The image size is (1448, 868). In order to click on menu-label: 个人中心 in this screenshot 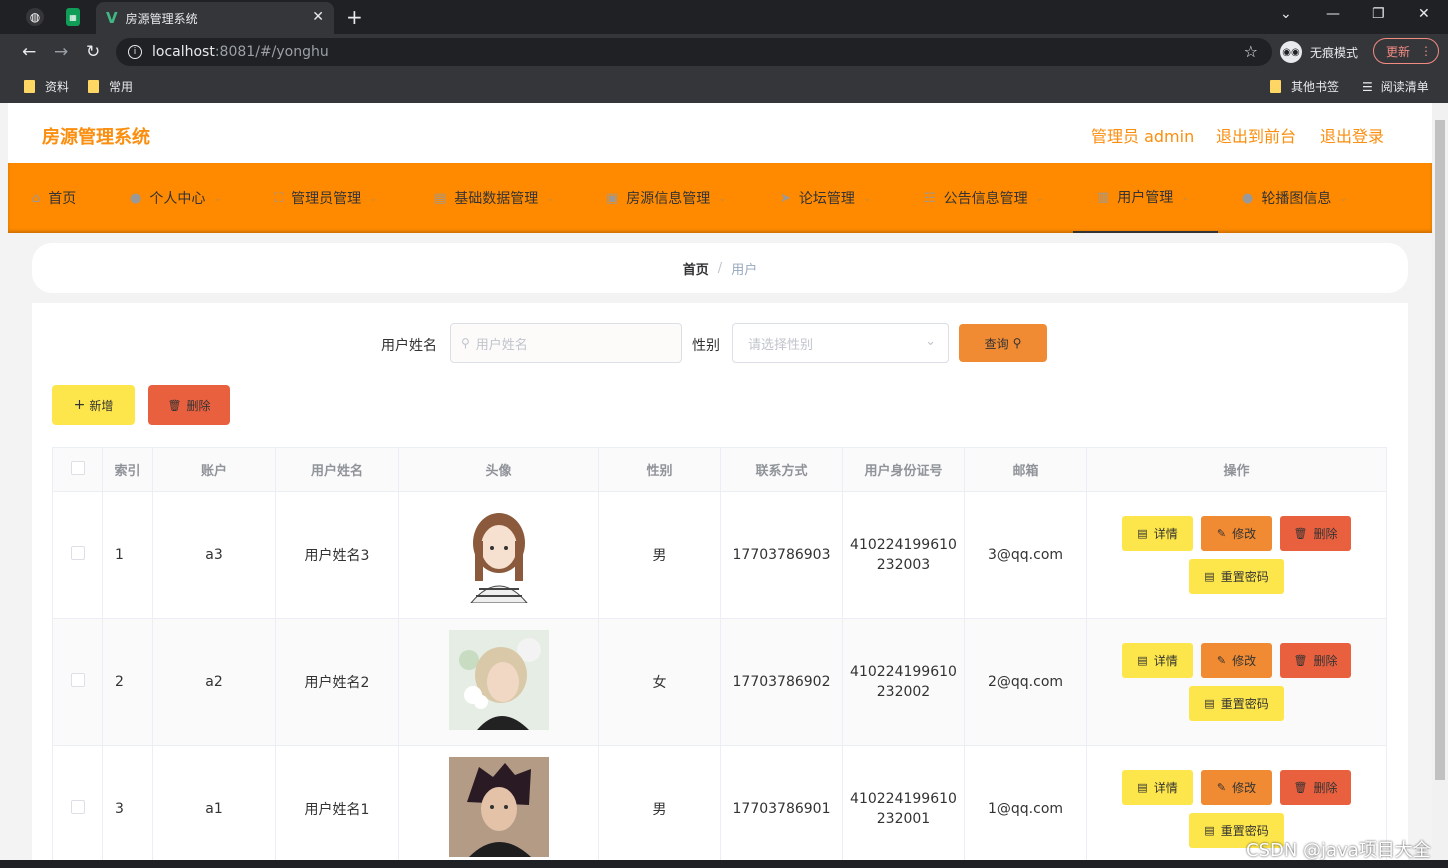, I will do `click(177, 199)`.